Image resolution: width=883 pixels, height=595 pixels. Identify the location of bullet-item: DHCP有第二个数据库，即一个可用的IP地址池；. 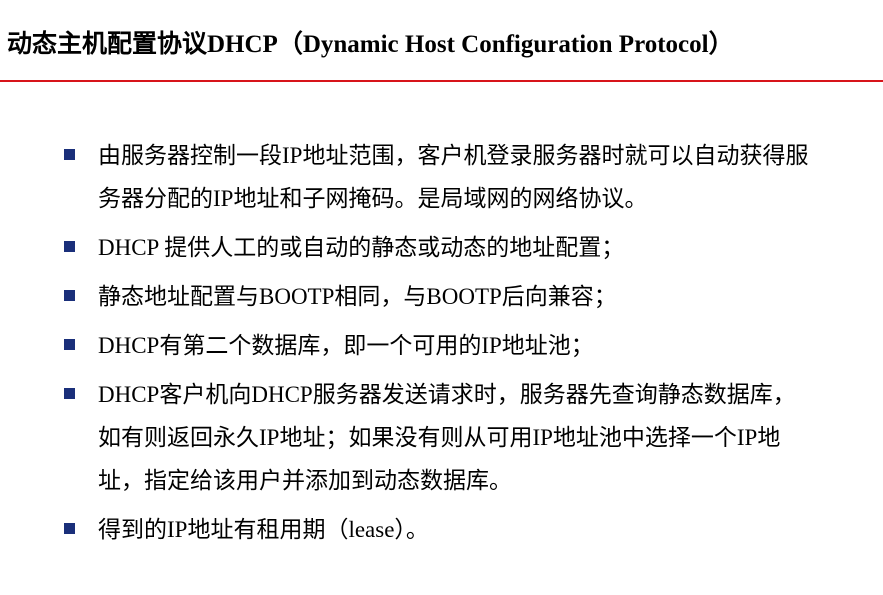
(454, 345).